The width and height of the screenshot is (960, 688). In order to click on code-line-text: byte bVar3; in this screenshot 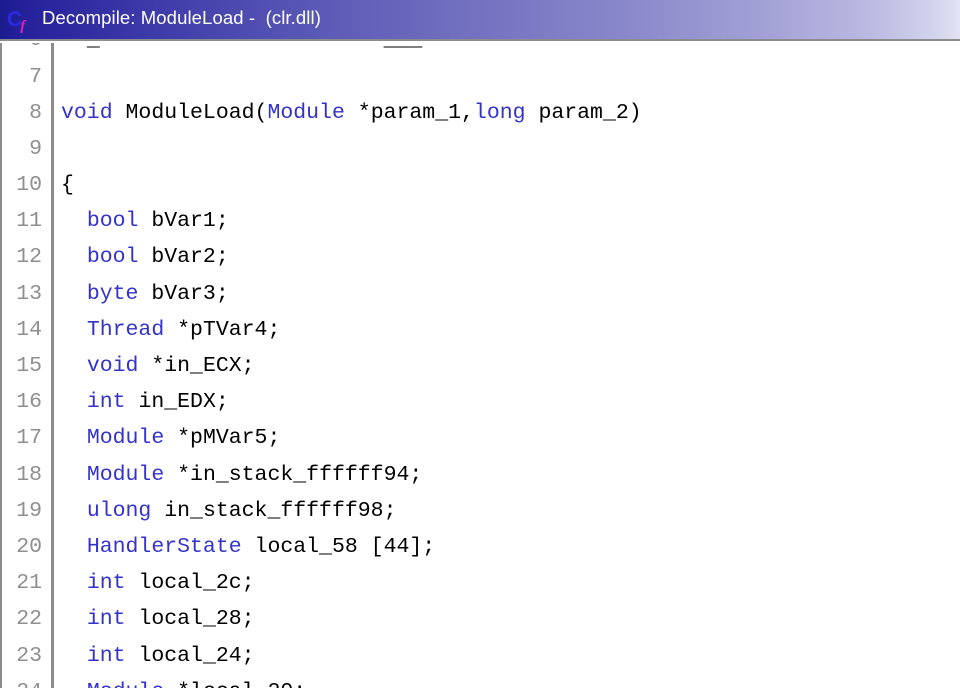, I will do `click(507, 293)`.